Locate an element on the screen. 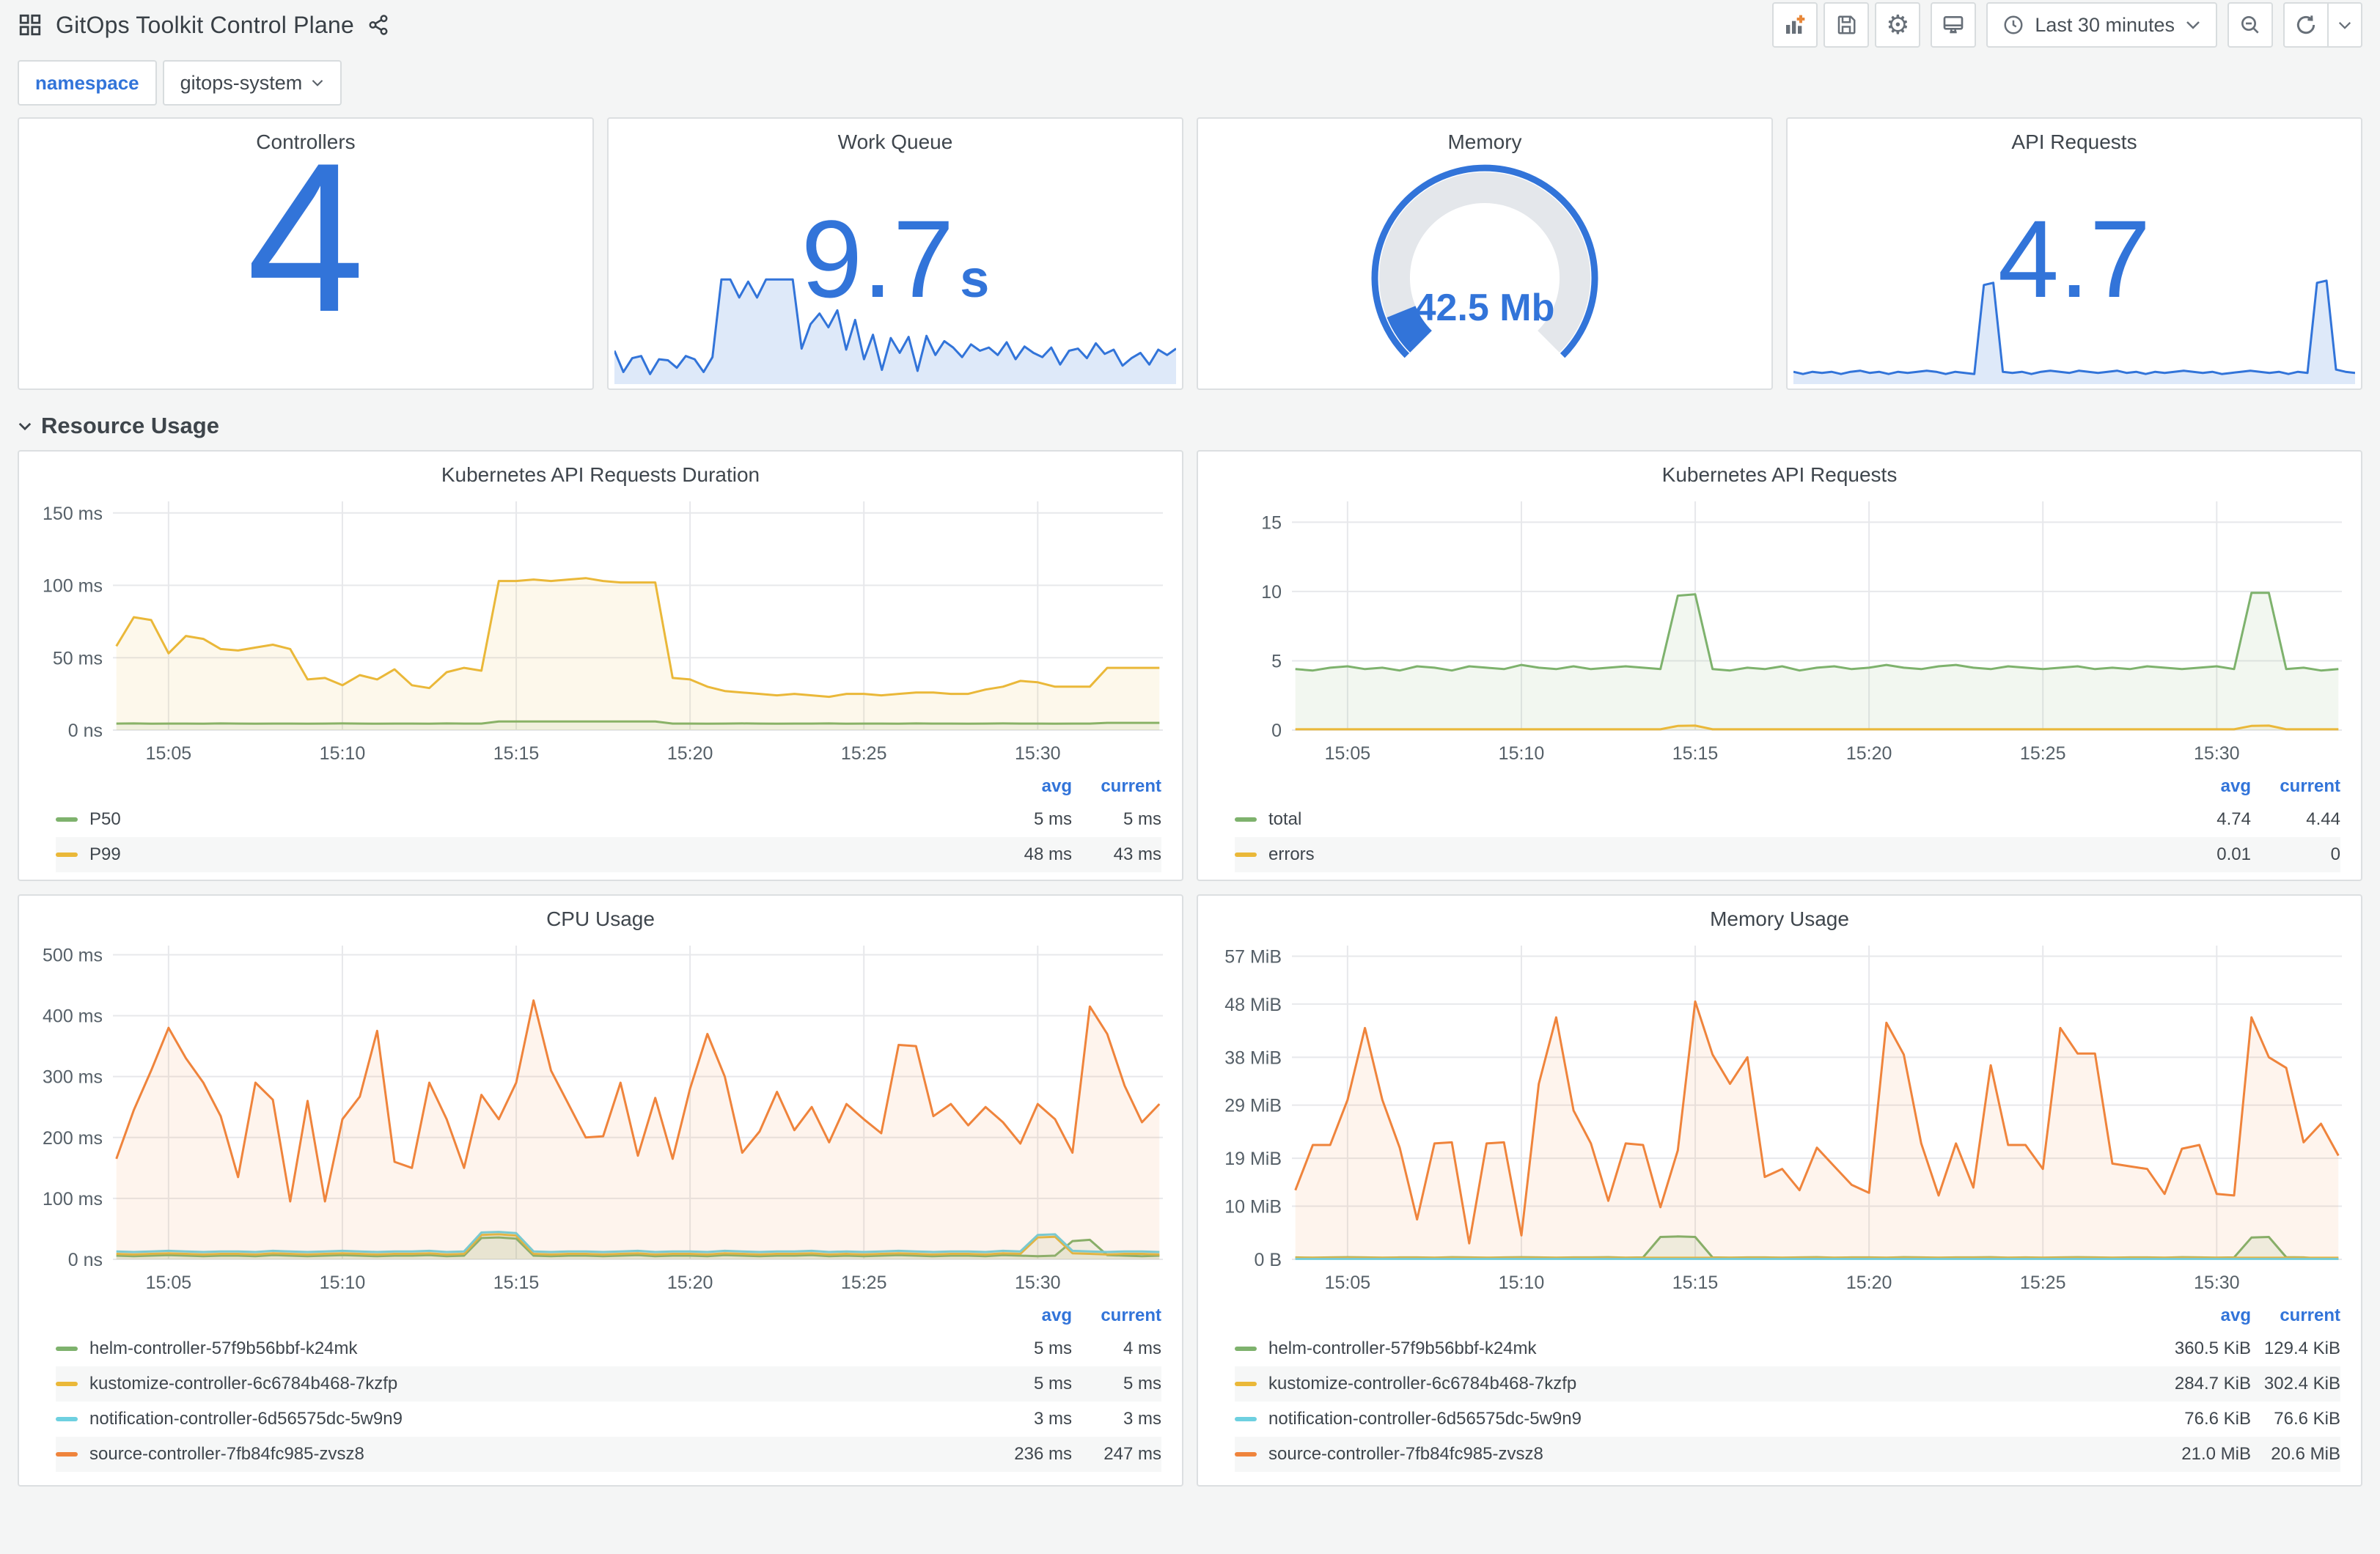 This screenshot has width=2380, height=1554. refresh-interval-dropdown is located at coordinates (2345, 25).